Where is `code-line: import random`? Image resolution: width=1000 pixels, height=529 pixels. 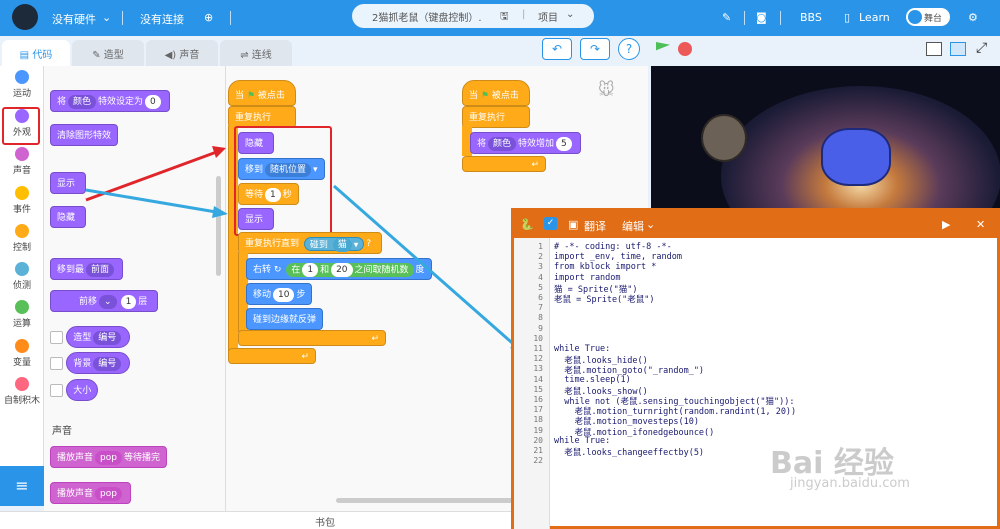 code-line: import random is located at coordinates (587, 278).